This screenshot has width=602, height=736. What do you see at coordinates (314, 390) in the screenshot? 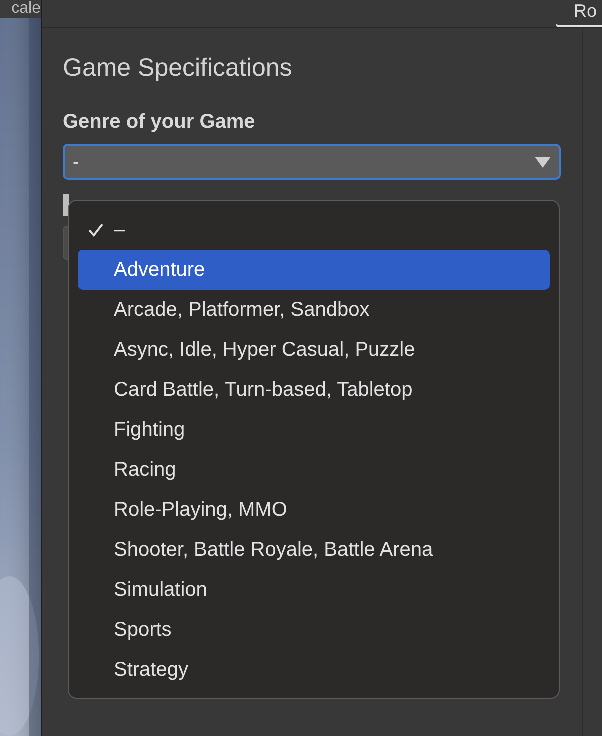
I see `menu-item: Card Battle, Turn-based, Tabletop` at bounding box center [314, 390].